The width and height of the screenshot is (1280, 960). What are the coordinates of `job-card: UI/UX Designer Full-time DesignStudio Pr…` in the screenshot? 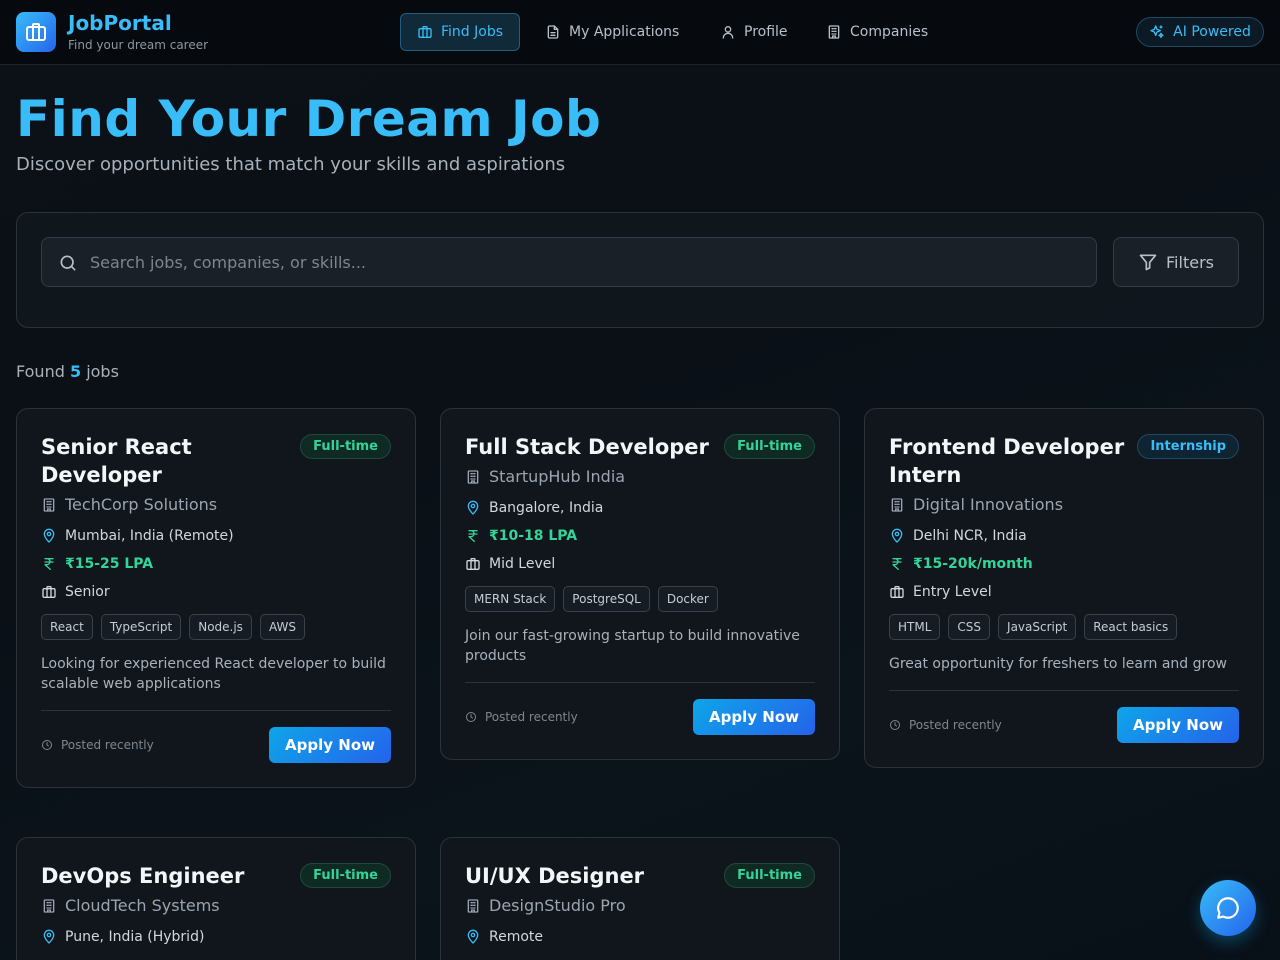 It's located at (640, 898).